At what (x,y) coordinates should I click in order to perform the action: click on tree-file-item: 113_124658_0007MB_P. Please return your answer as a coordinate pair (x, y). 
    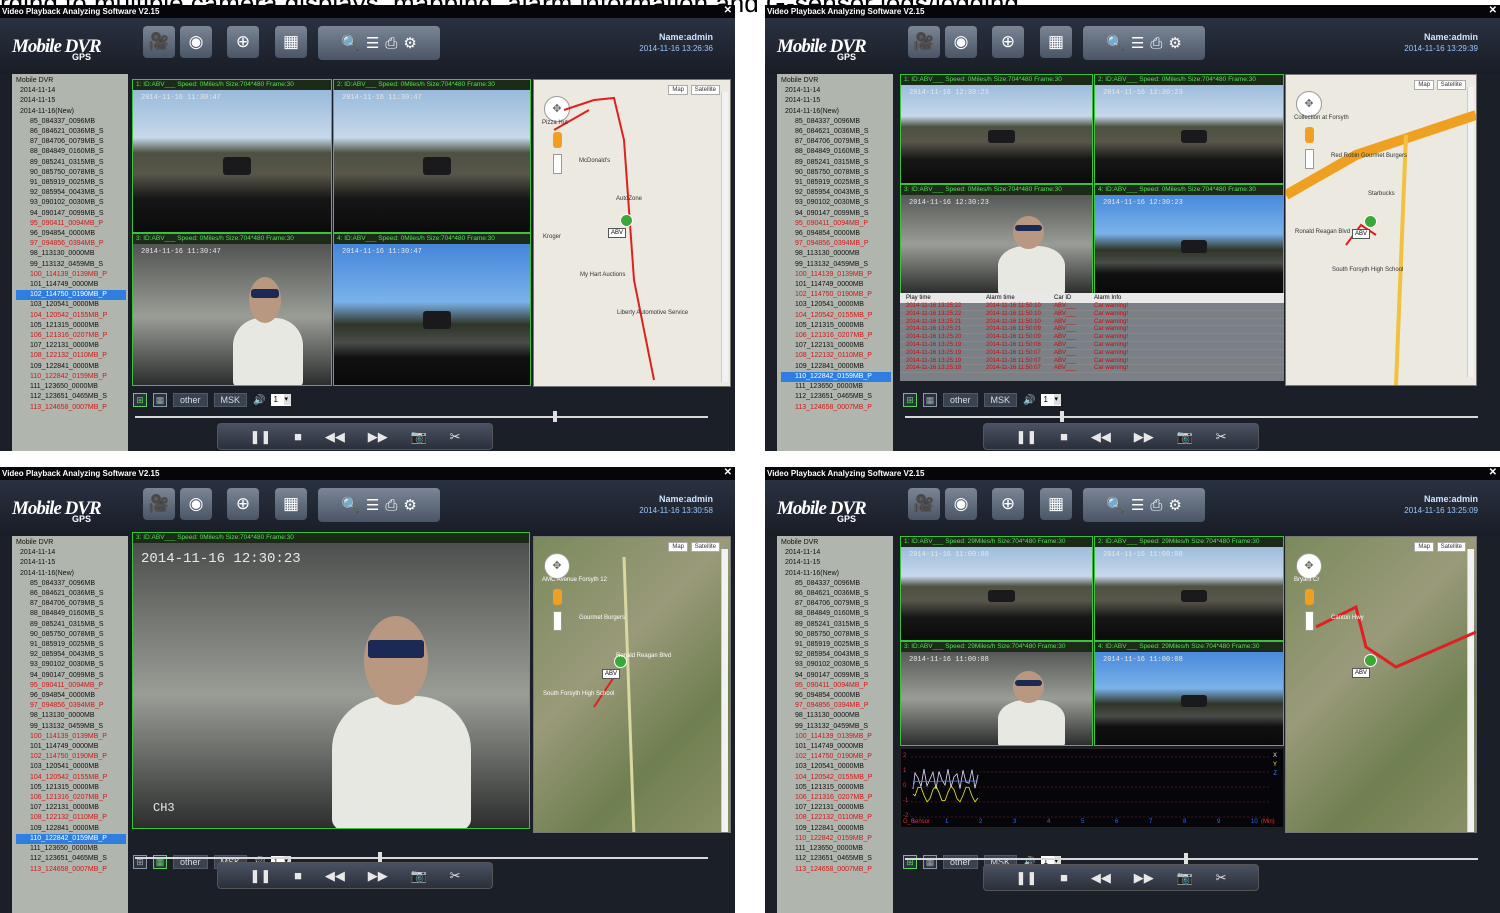
    Looking at the image, I should click on (71, 408).